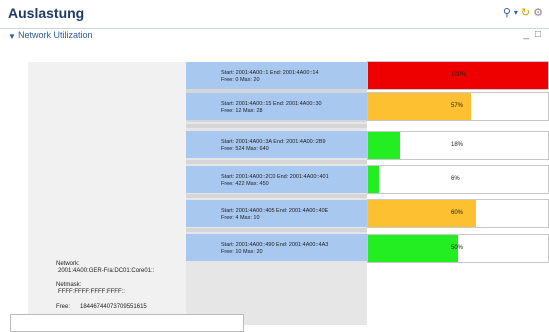 The width and height of the screenshot is (549, 332). Describe the element at coordinates (127, 323) in the screenshot. I see `tooltip` at that location.